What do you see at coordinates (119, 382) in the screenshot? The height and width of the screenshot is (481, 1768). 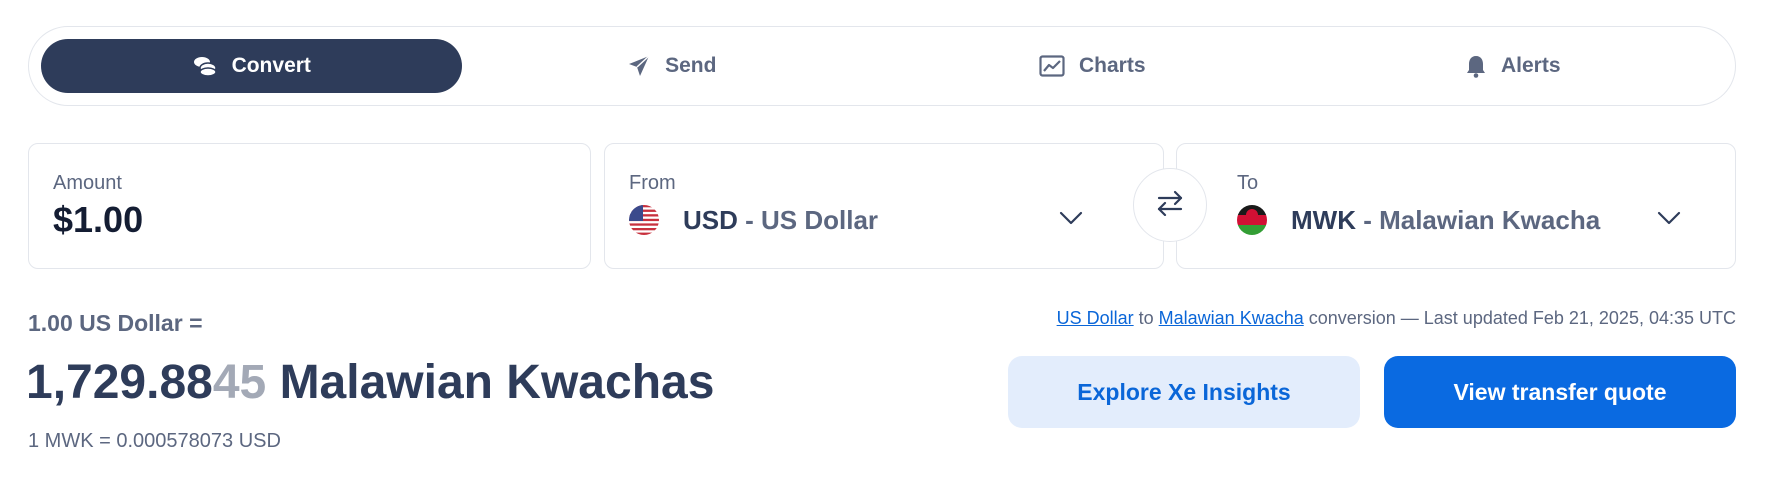 I see `converted-amount-main: 1,729.88` at bounding box center [119, 382].